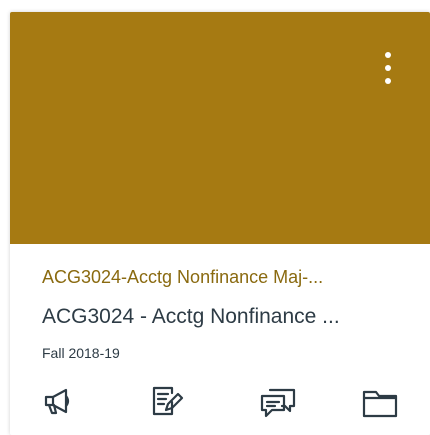  Describe the element at coordinates (166, 402) in the screenshot. I see `assignments-icon` at that location.